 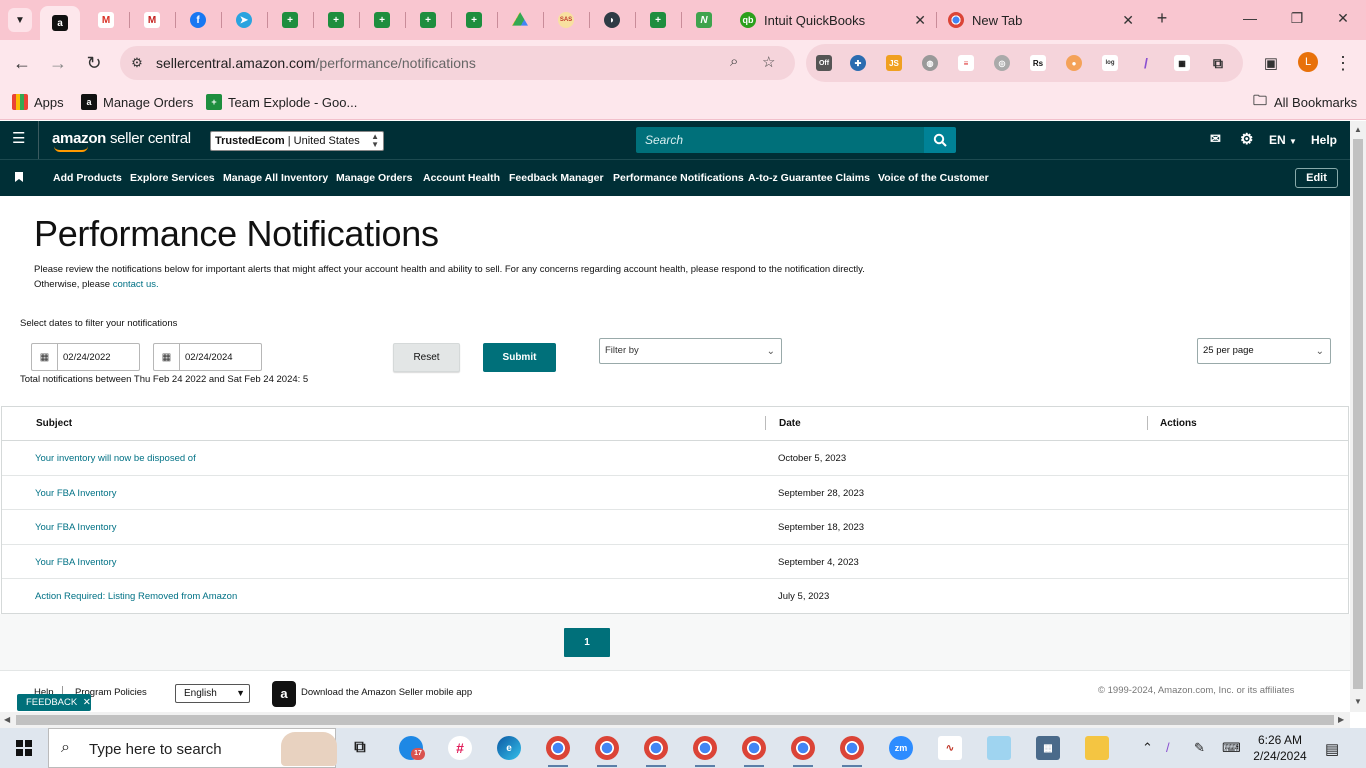 I want to click on tab-green-app: N, so click(x=704, y=20).